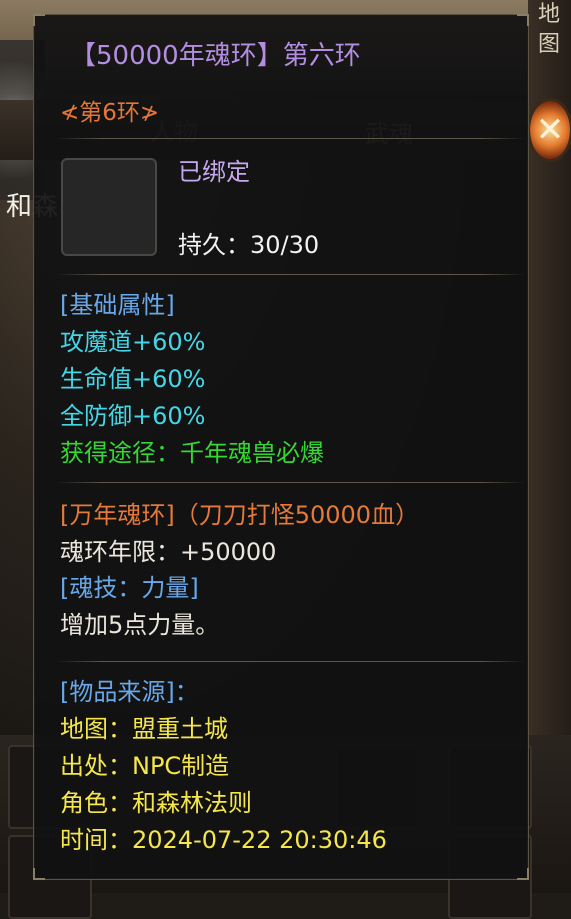 The image size is (571, 919). Describe the element at coordinates (117, 305) in the screenshot. I see `base-attributes-header: [基础属性]` at that location.